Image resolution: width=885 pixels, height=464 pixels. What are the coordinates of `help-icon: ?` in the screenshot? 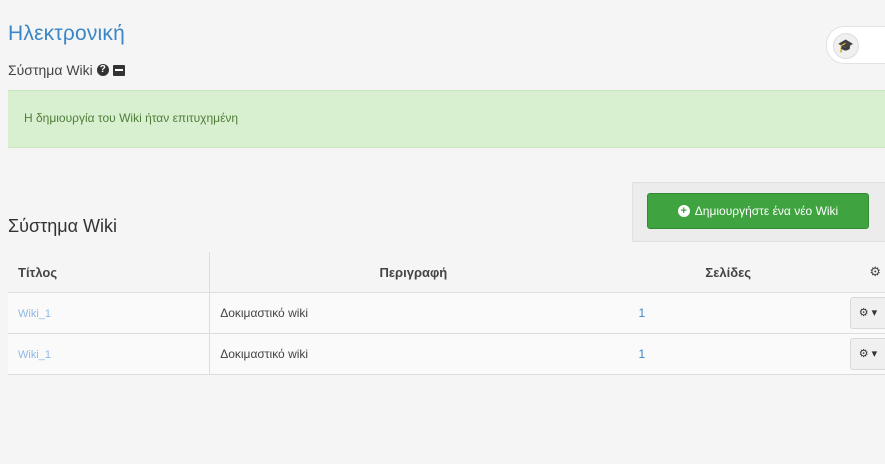 It's located at (102, 70).